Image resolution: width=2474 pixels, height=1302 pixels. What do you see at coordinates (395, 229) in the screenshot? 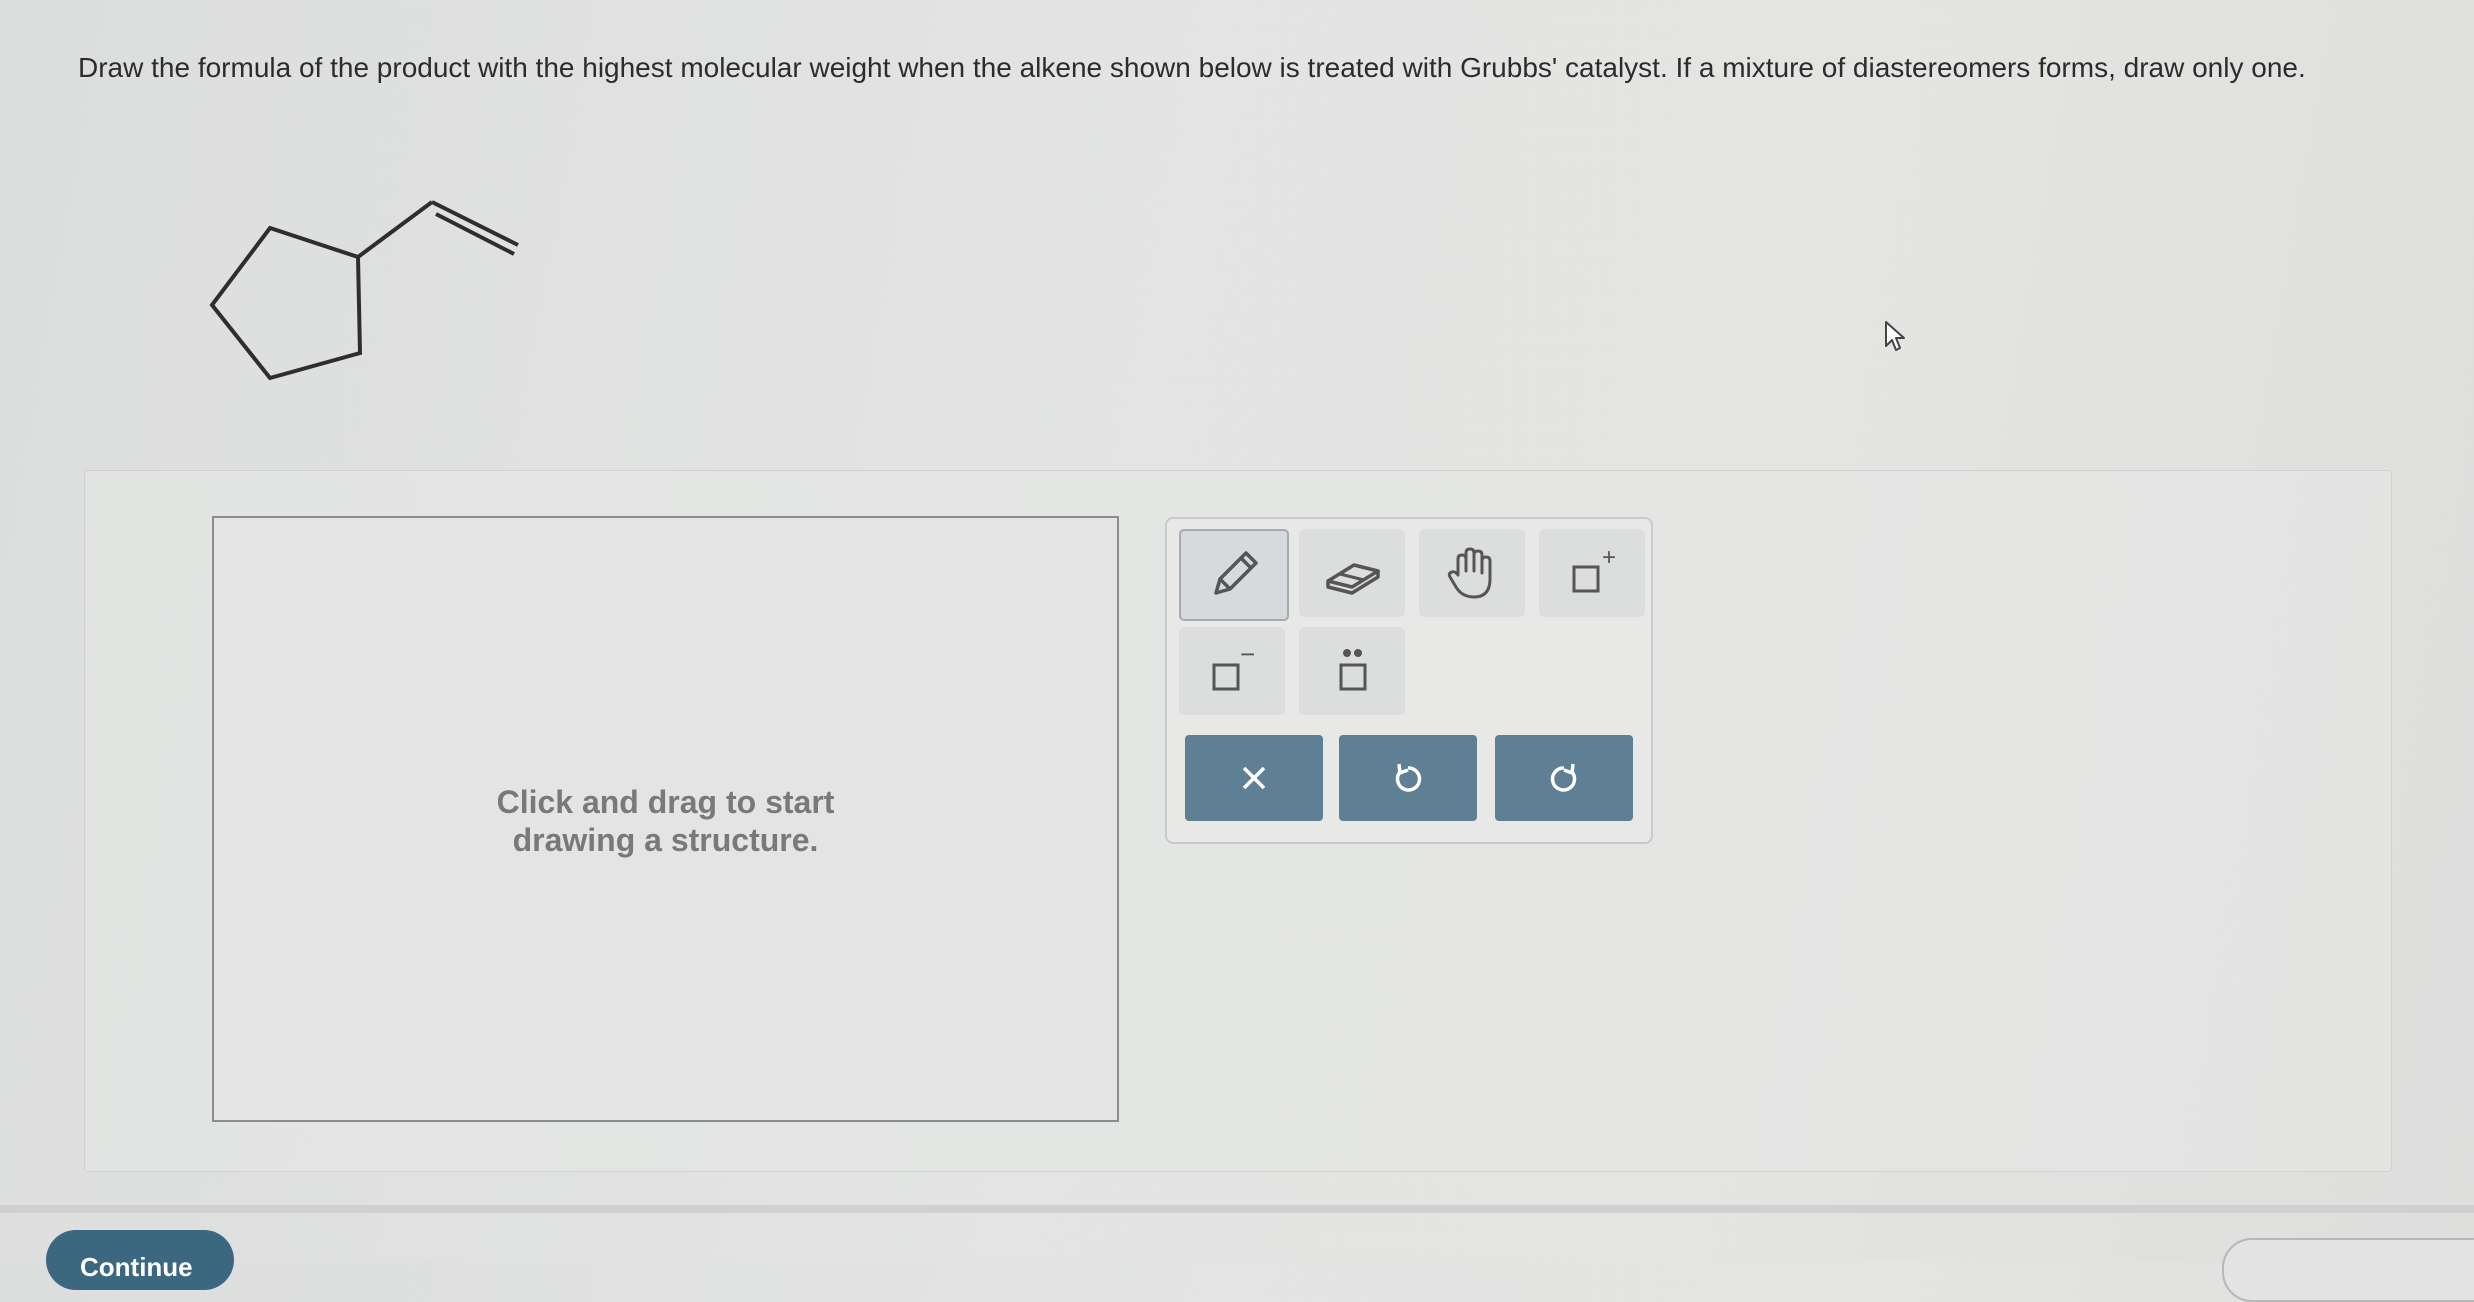
I see `vinyl-single-bond` at bounding box center [395, 229].